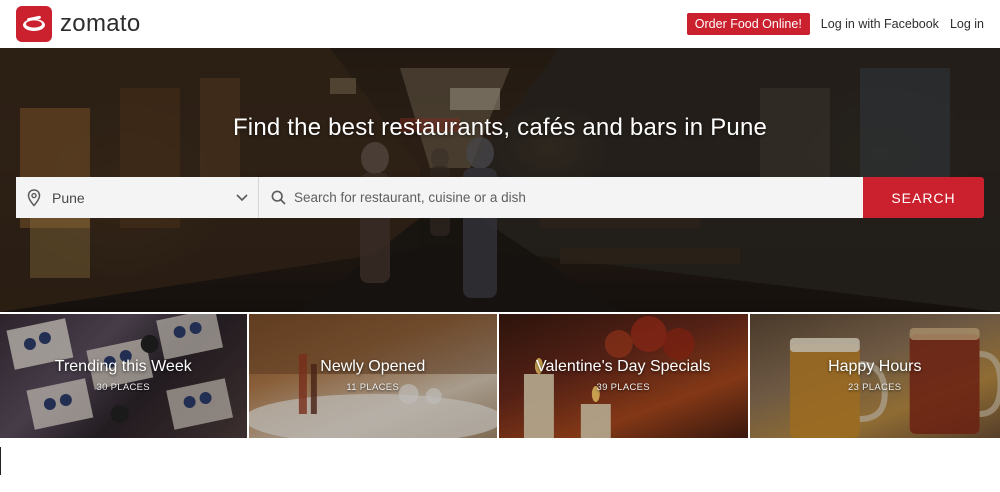 The width and height of the screenshot is (1000, 492). What do you see at coordinates (623, 387) in the screenshot?
I see `collection-count: 39 PLACES` at bounding box center [623, 387].